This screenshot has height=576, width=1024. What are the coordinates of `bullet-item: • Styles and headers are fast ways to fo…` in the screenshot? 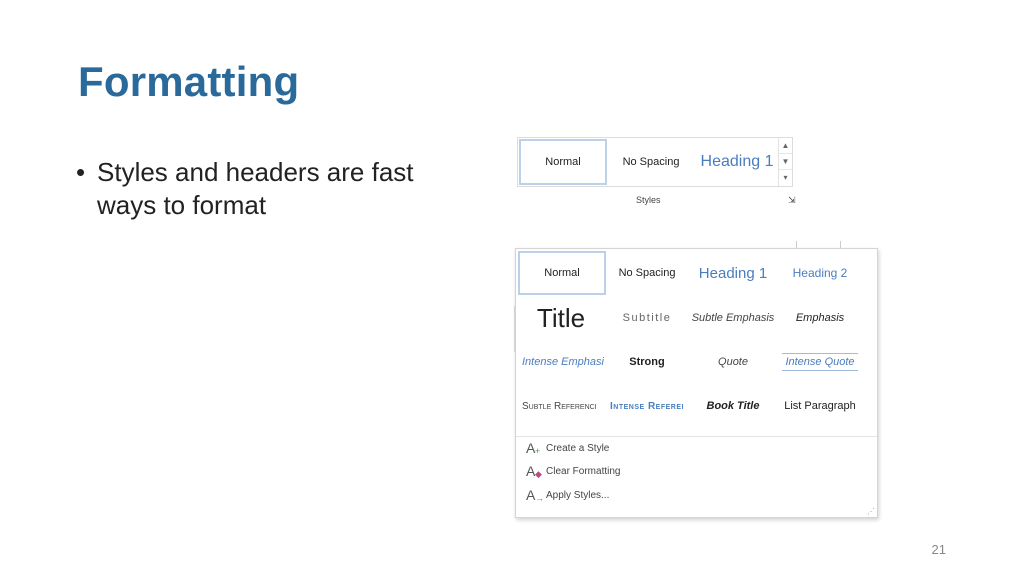 It's located at (246, 189).